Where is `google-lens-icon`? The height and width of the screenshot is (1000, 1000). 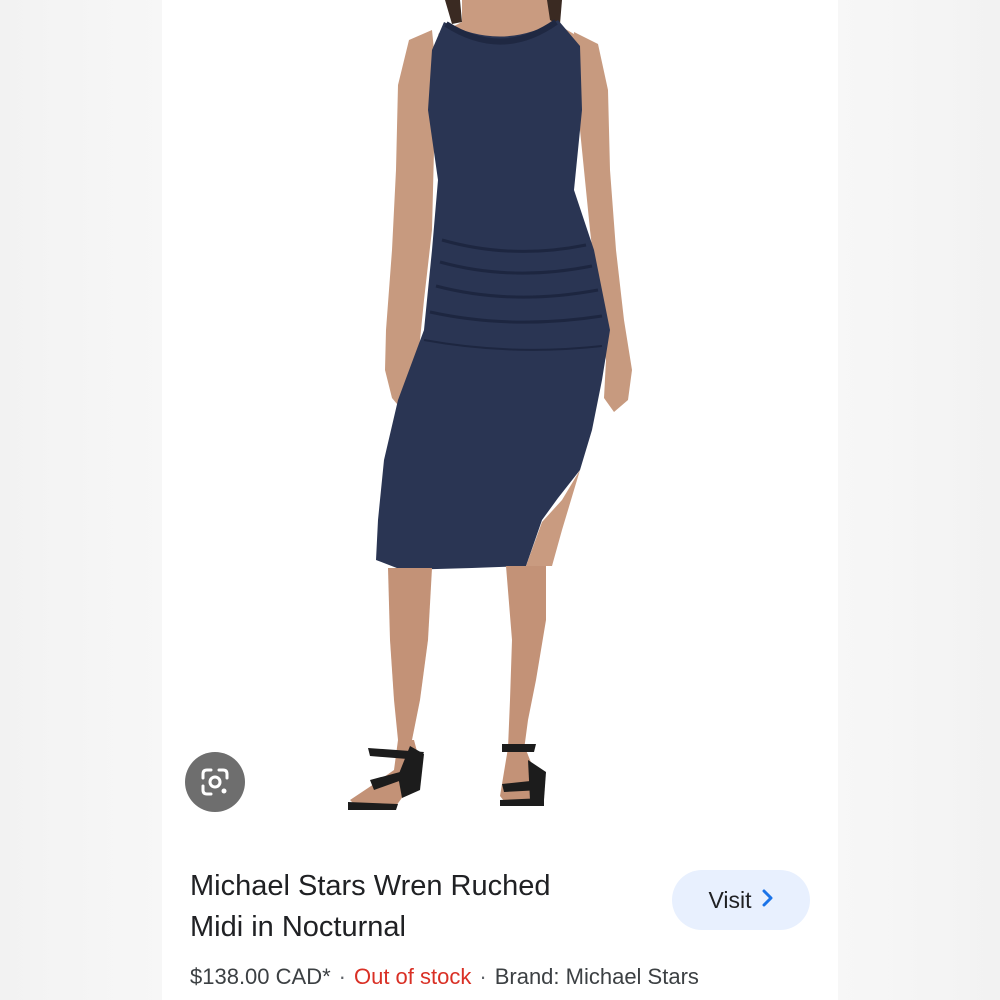
google-lens-icon is located at coordinates (215, 782).